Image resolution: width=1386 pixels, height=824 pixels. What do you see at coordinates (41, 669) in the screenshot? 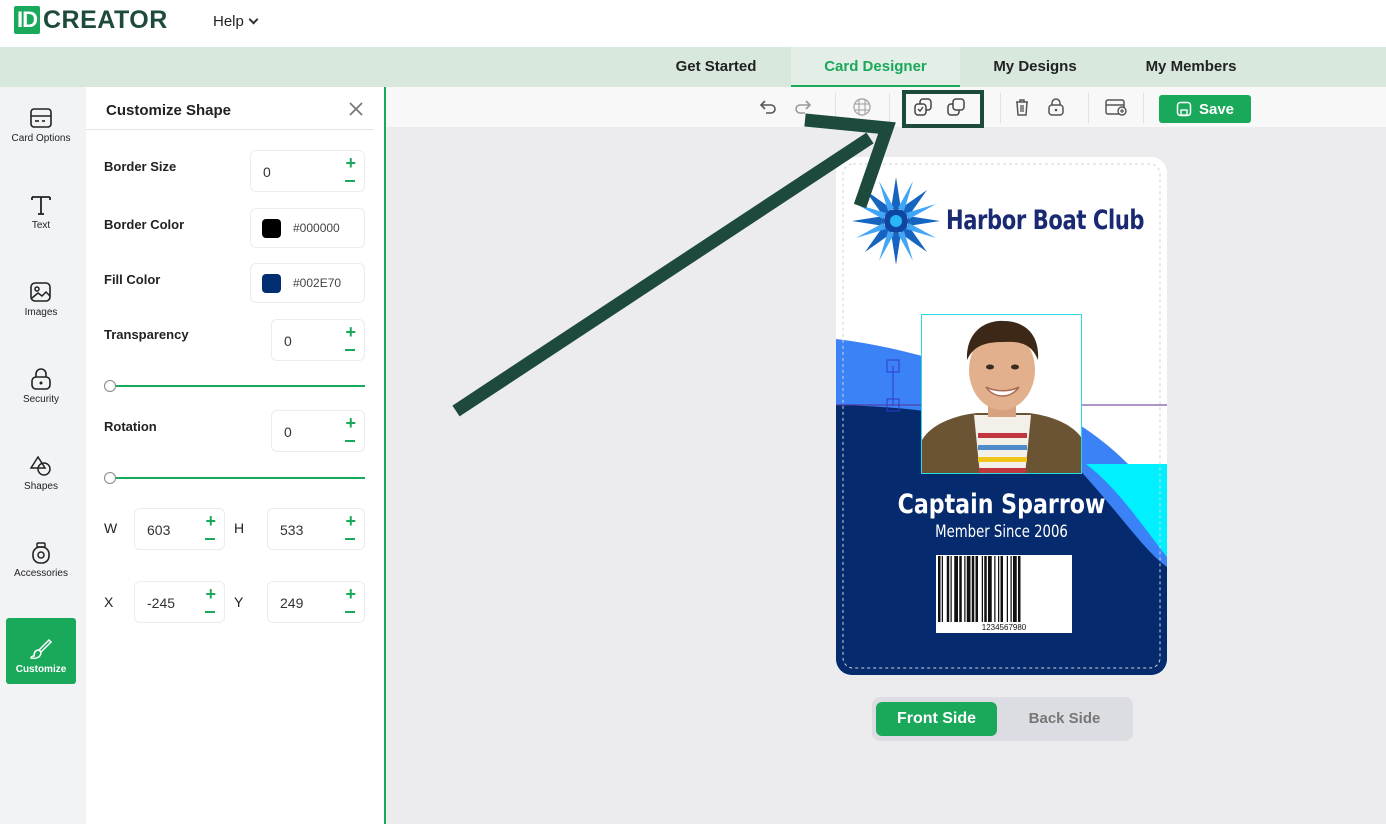
I see `sidebar-item-label: Customize` at bounding box center [41, 669].